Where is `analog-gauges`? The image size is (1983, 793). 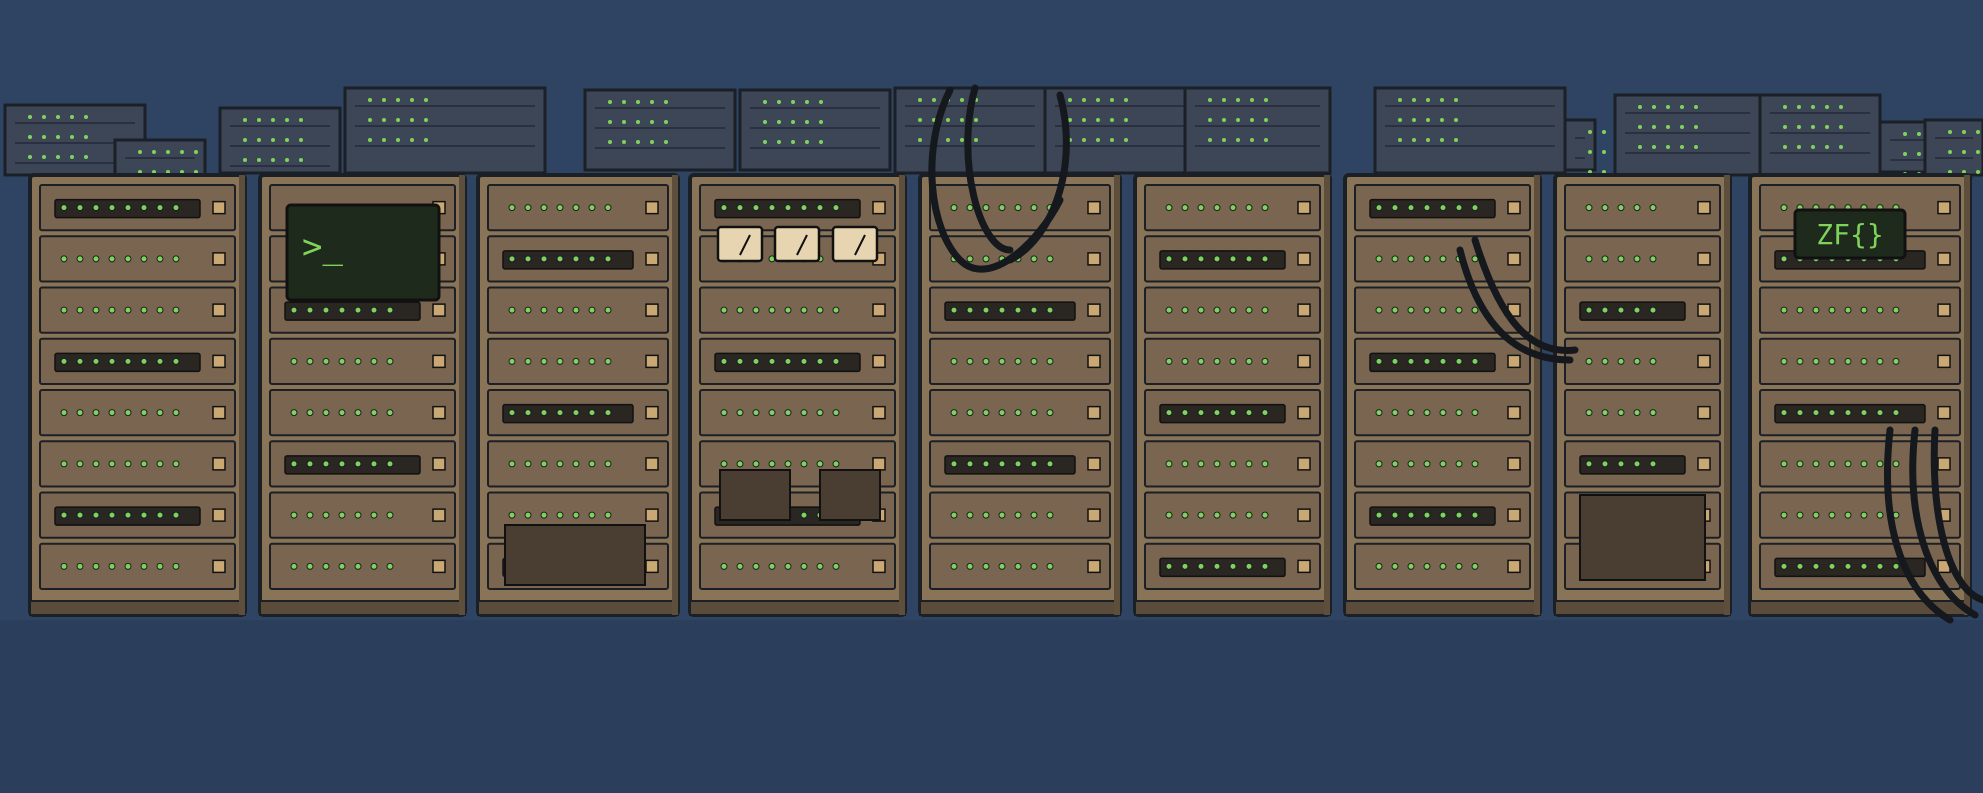 analog-gauges is located at coordinates (797, 244).